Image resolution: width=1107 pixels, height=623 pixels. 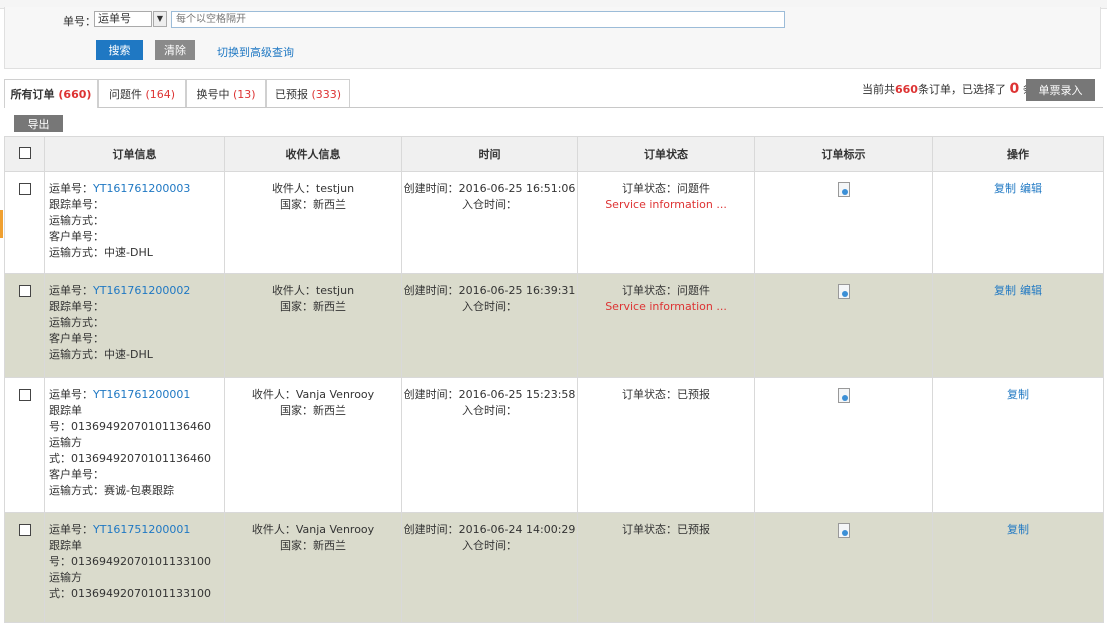 What do you see at coordinates (213, 94) in the screenshot?
I see `tab-label: 换号中` at bounding box center [213, 94].